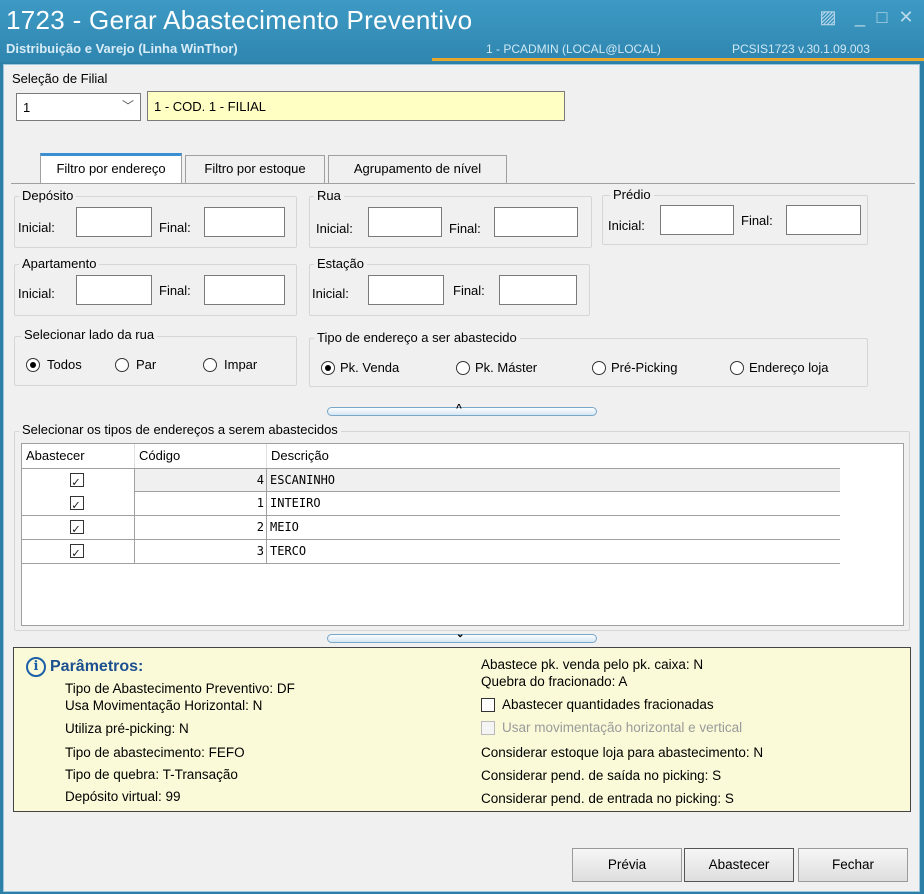 The image size is (924, 894). Describe the element at coordinates (340, 263) in the screenshot. I see `estacao-label: Estação` at that location.